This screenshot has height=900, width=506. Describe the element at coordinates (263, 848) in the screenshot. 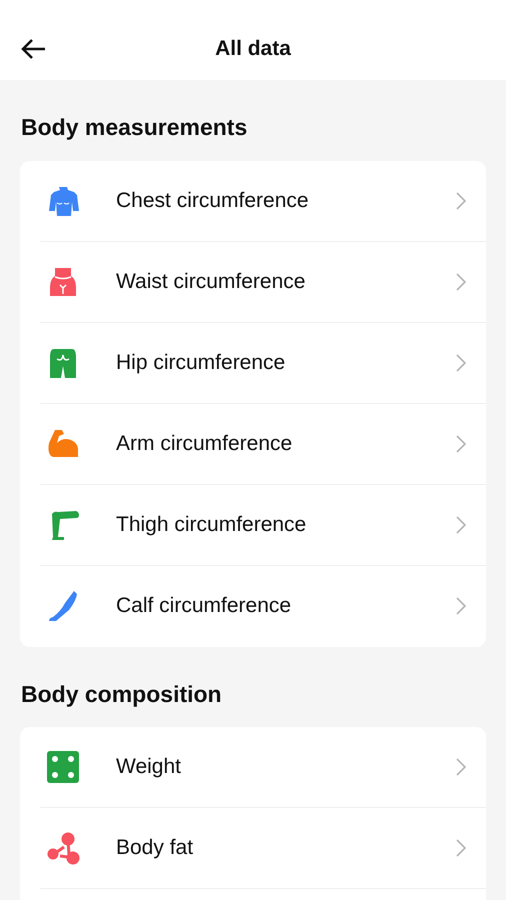

I see `list-item: Body fat` at that location.